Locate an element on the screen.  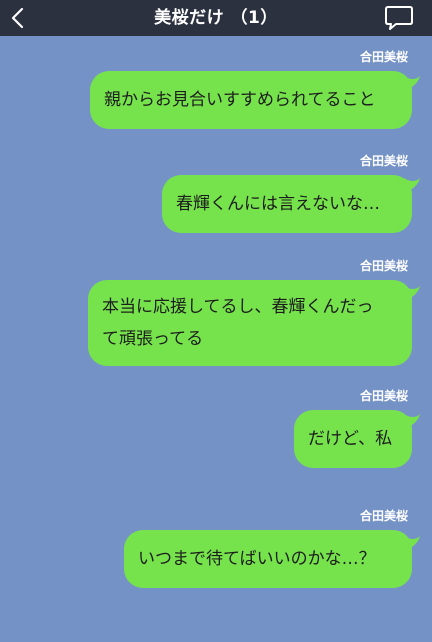
message-text: いつまで待てばいいのかな…？ is located at coordinates (257, 559).